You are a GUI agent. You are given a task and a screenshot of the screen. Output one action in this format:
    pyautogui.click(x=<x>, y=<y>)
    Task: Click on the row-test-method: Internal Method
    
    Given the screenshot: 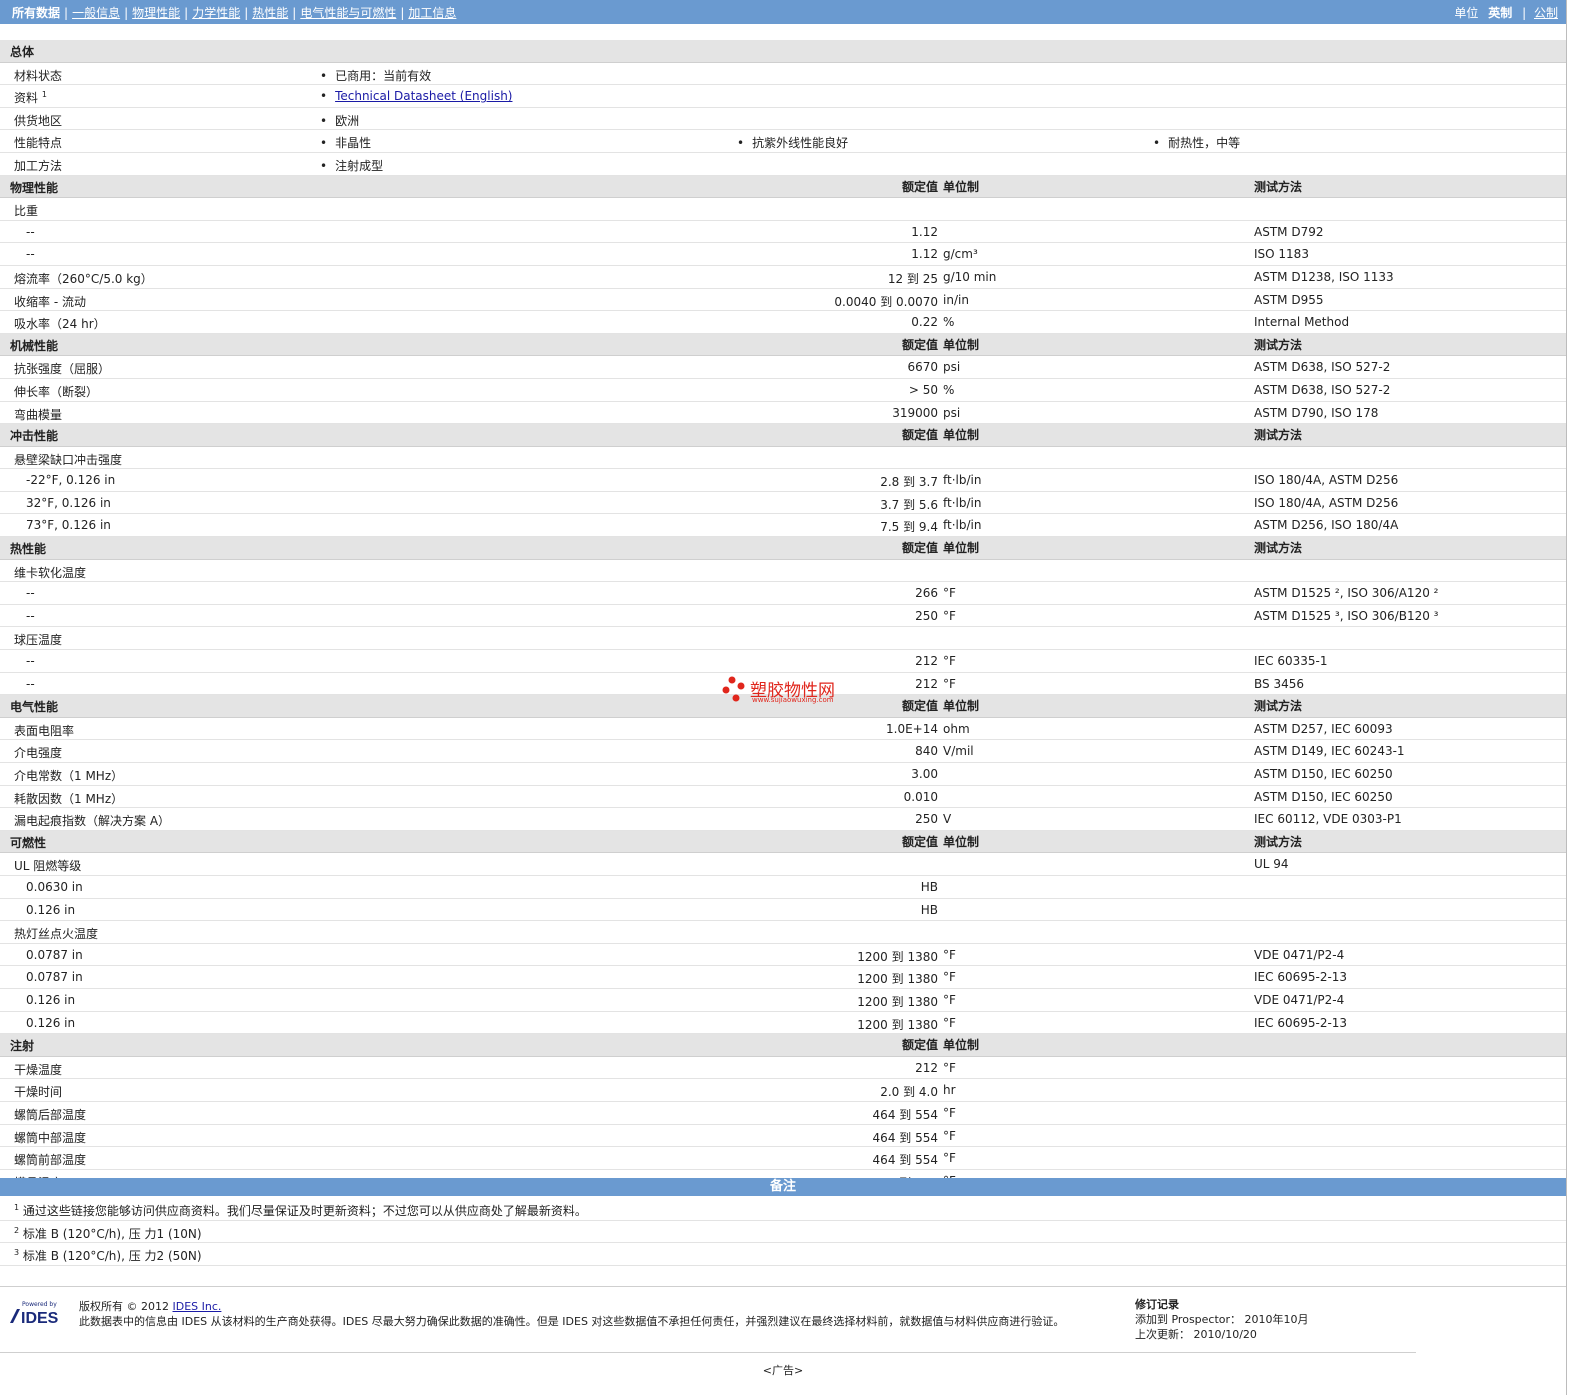 What is the action you would take?
    pyautogui.click(x=1302, y=322)
    